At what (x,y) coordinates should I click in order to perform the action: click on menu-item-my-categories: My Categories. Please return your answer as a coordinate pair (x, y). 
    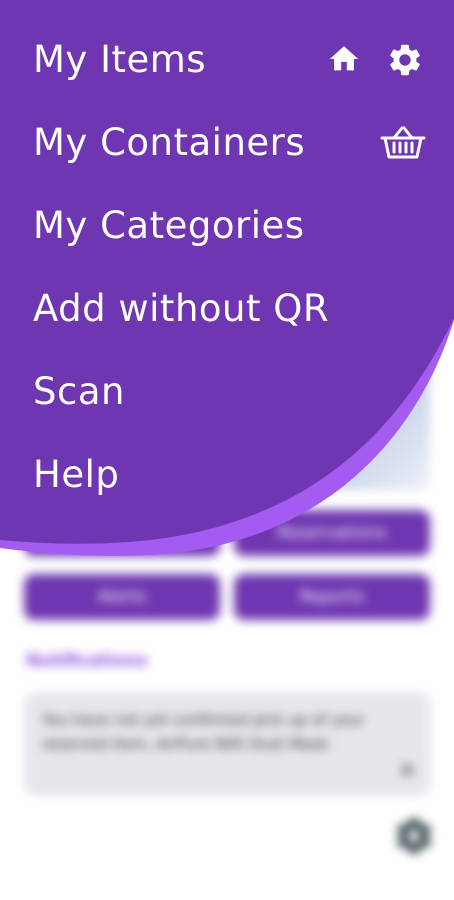
    Looking at the image, I should click on (181, 227).